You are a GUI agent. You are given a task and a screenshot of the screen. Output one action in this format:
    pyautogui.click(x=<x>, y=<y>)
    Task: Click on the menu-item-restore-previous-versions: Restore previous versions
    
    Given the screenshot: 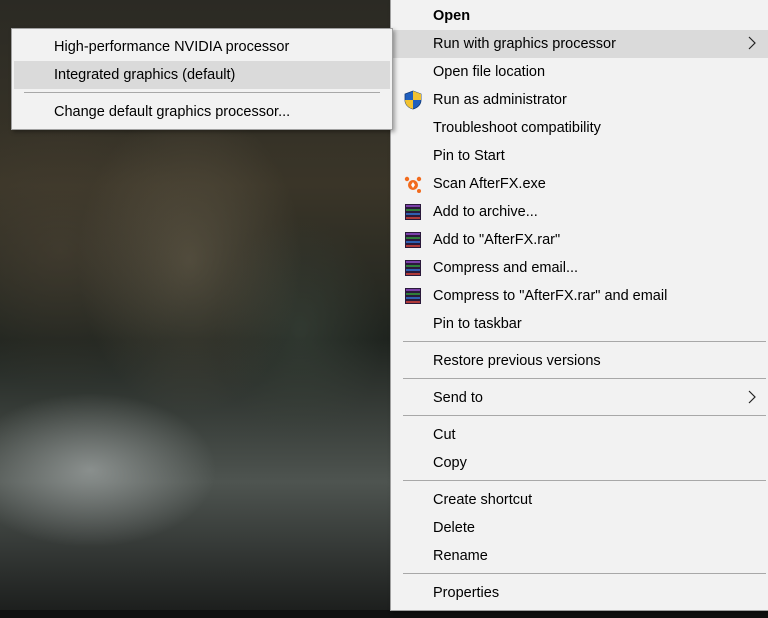 What is the action you would take?
    pyautogui.click(x=579, y=361)
    